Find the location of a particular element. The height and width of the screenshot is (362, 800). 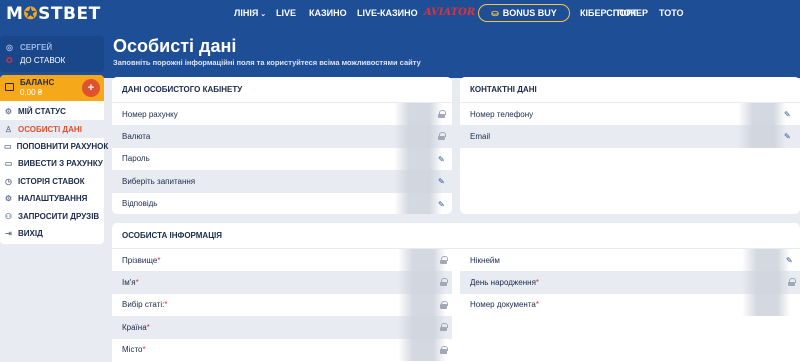

exit-icon: ⇥ is located at coordinates (8, 233).